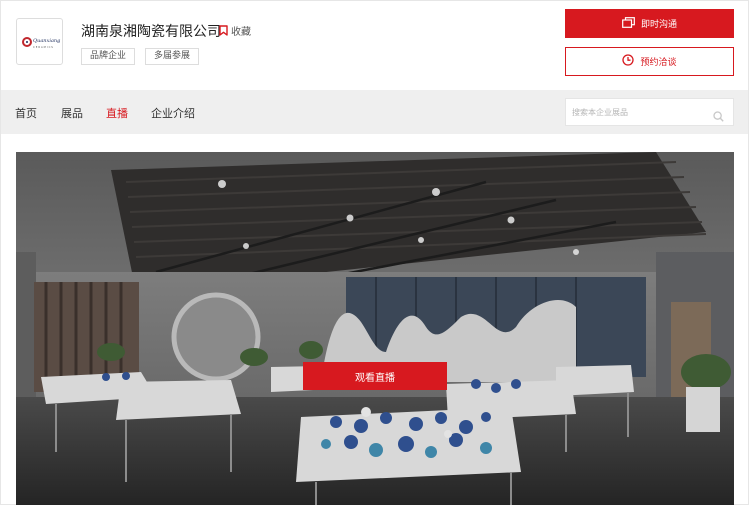 This screenshot has height=505, width=749. Describe the element at coordinates (628, 23) in the screenshot. I see `chat-window-icon` at that location.